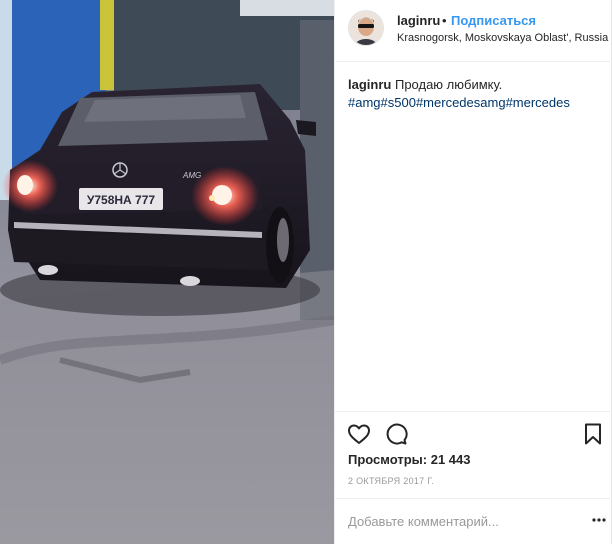 This screenshot has width=612, height=544. What do you see at coordinates (369, 84) in the screenshot?
I see `caption-username: laginru` at bounding box center [369, 84].